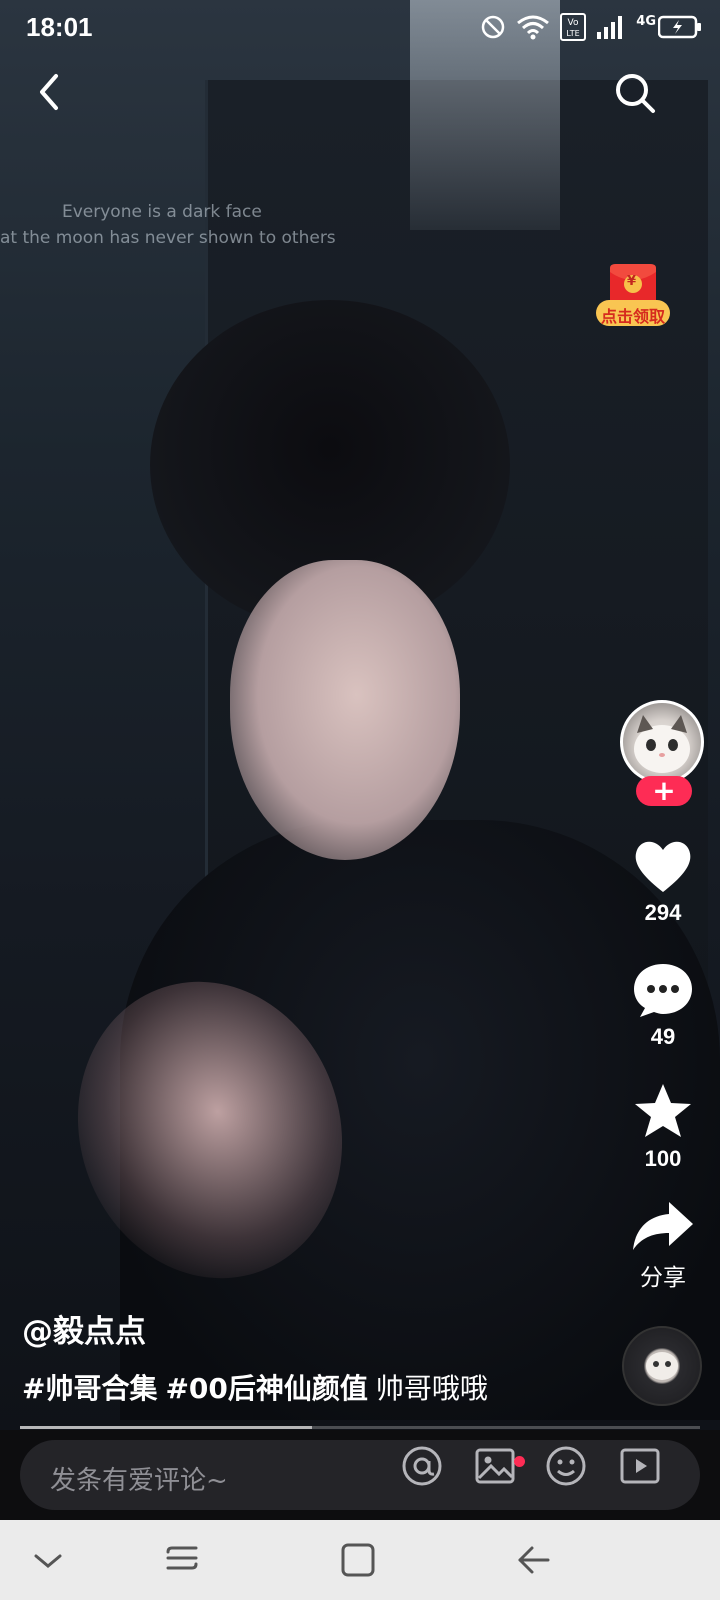 The width and height of the screenshot is (720, 1600). I want to click on status-bar: 18:01 Vo LTE 4G, so click(360, 28).